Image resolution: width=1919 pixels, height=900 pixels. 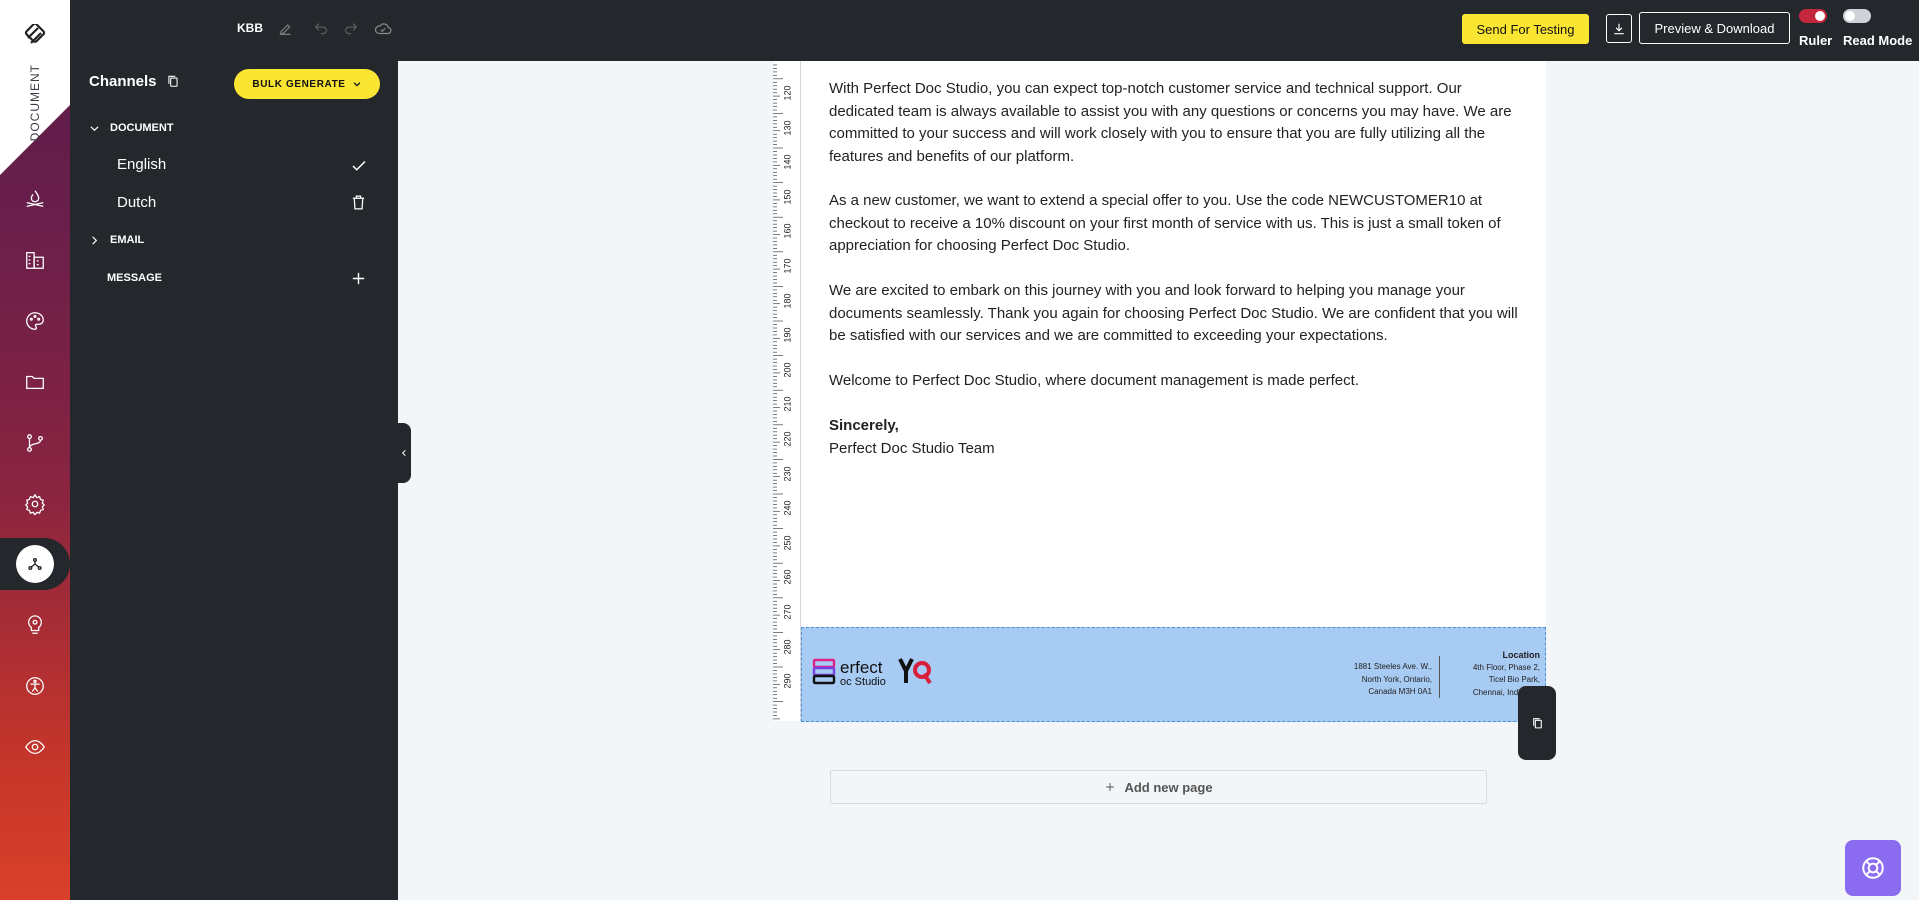 I want to click on bulb-icon, so click(x=35, y=625).